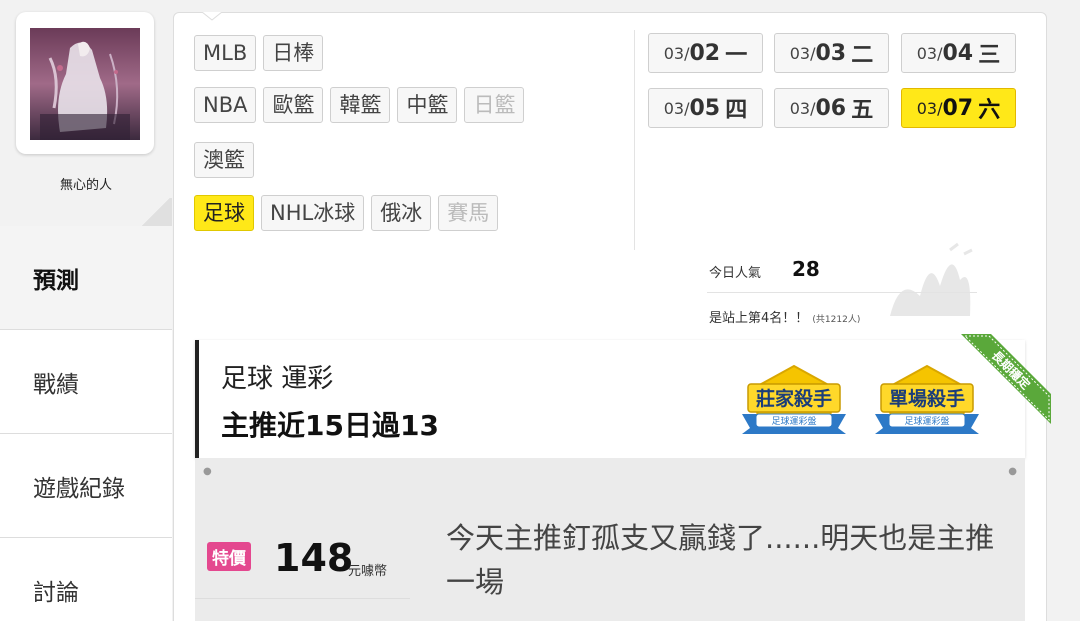 Image resolution: width=1080 pixels, height=621 pixels. Describe the element at coordinates (494, 105) in the screenshot. I see `sport-chip-japan-basketball: 日籃` at that location.